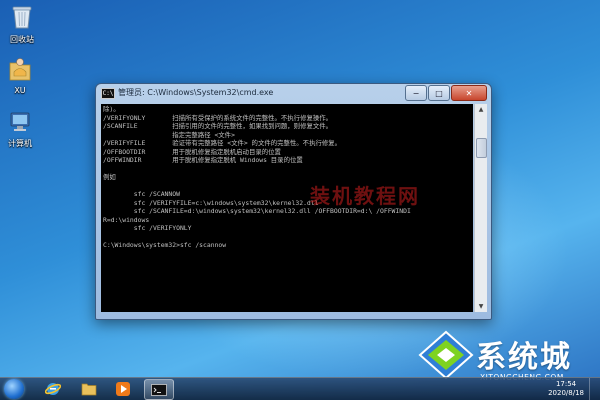 The image size is (600, 400). I want to click on taskbar-item-explorer, so click(89, 388).